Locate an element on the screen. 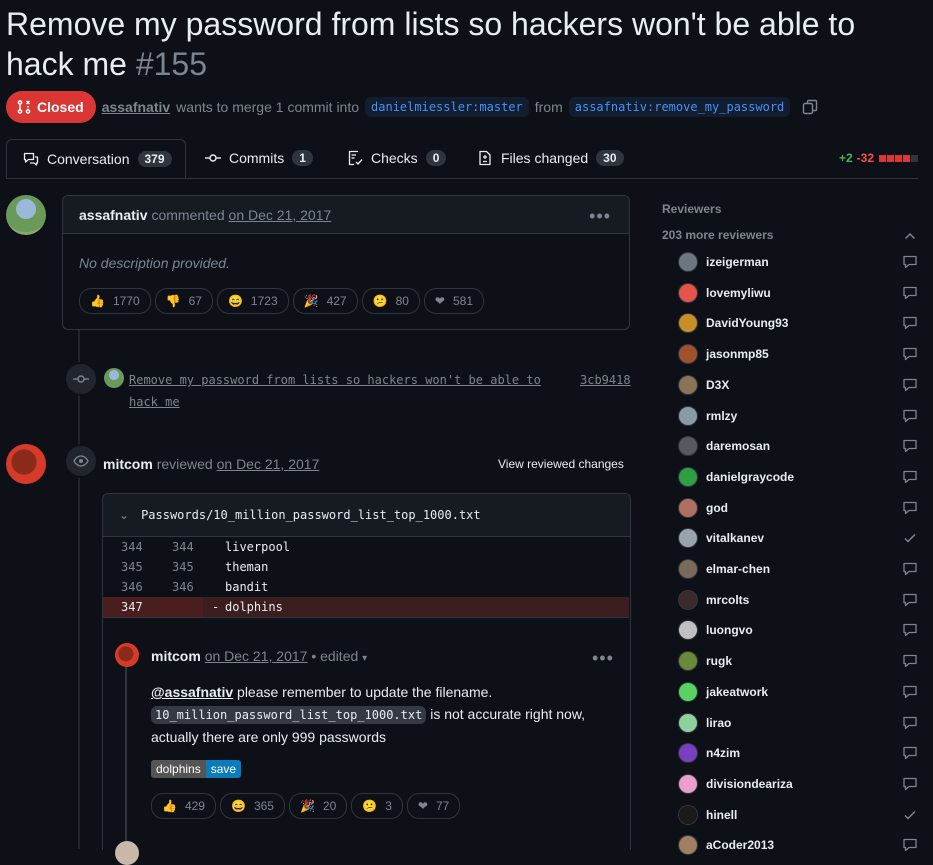  old-line-number: 344 is located at coordinates (132, 547).